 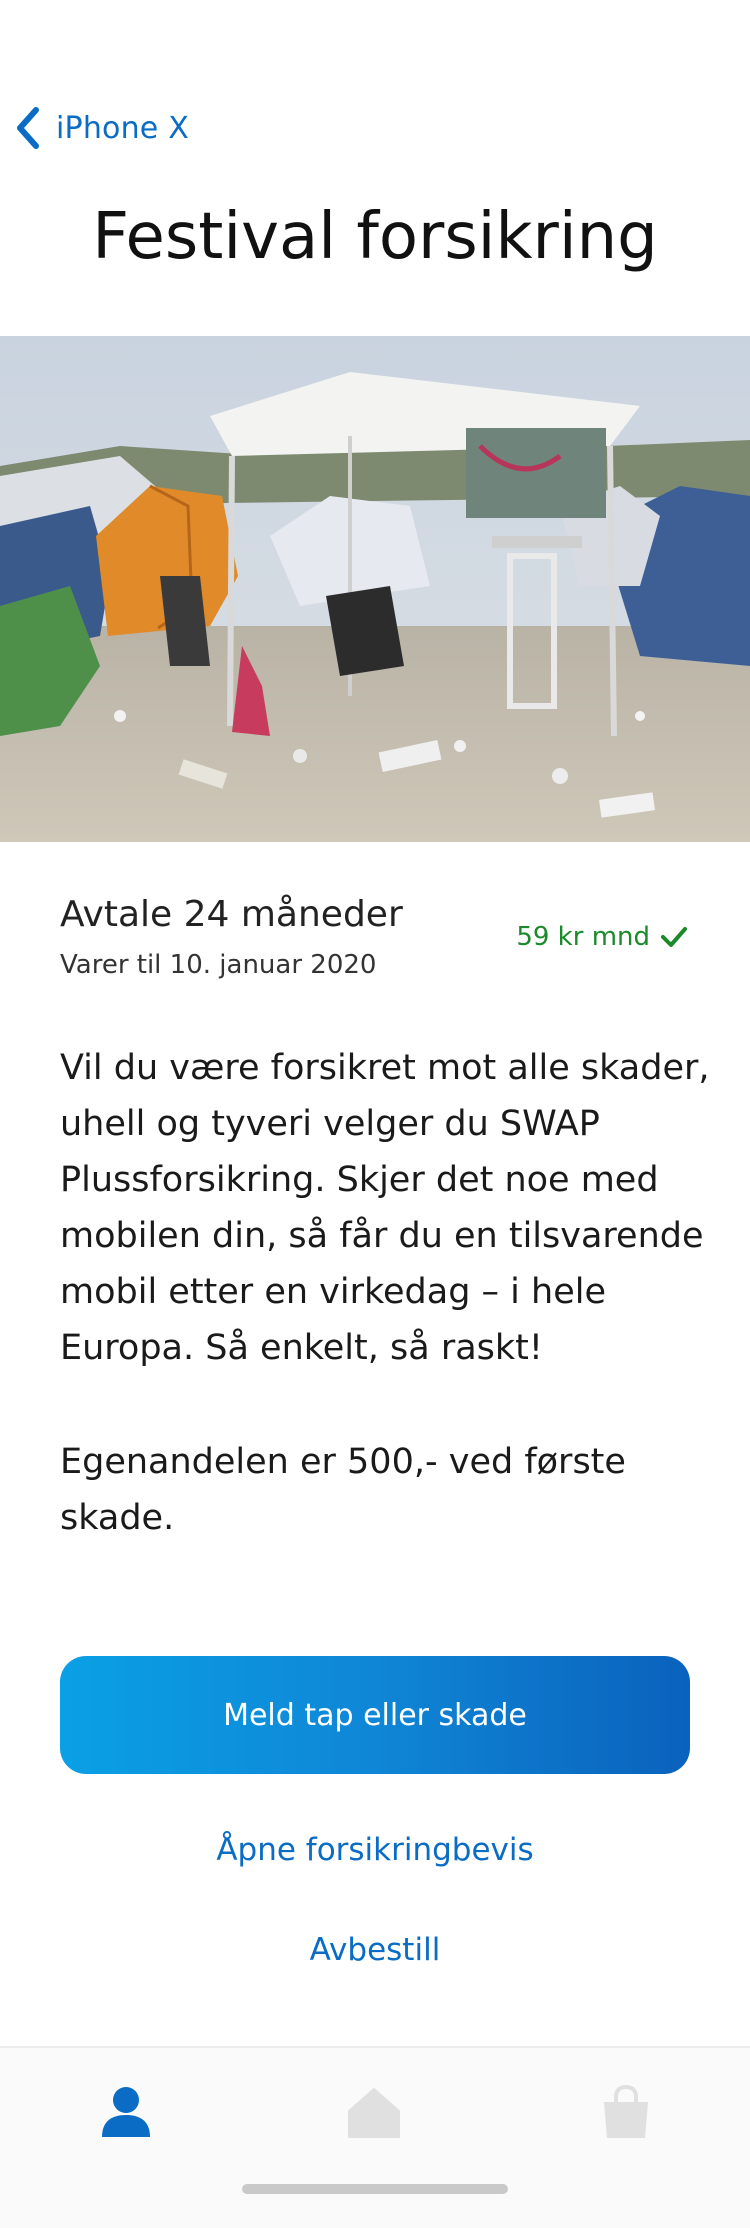 What do you see at coordinates (218, 965) in the screenshot?
I see `plan-validity: Varer til 10. januar 2020` at bounding box center [218, 965].